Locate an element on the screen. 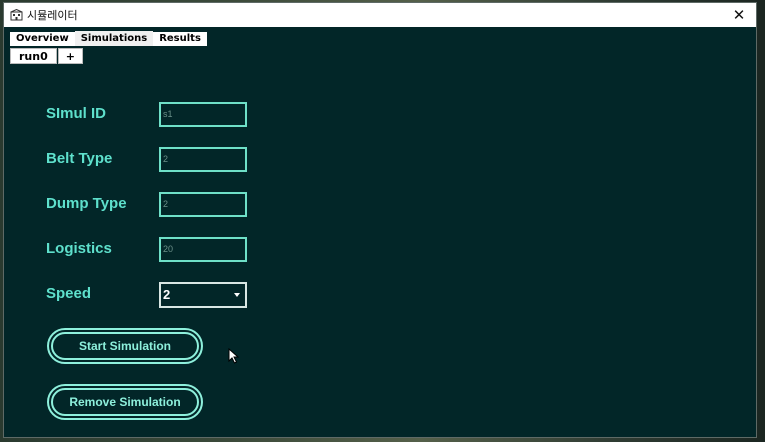 The height and width of the screenshot is (442, 765). simul-id-label: SImul ID is located at coordinates (76, 113).